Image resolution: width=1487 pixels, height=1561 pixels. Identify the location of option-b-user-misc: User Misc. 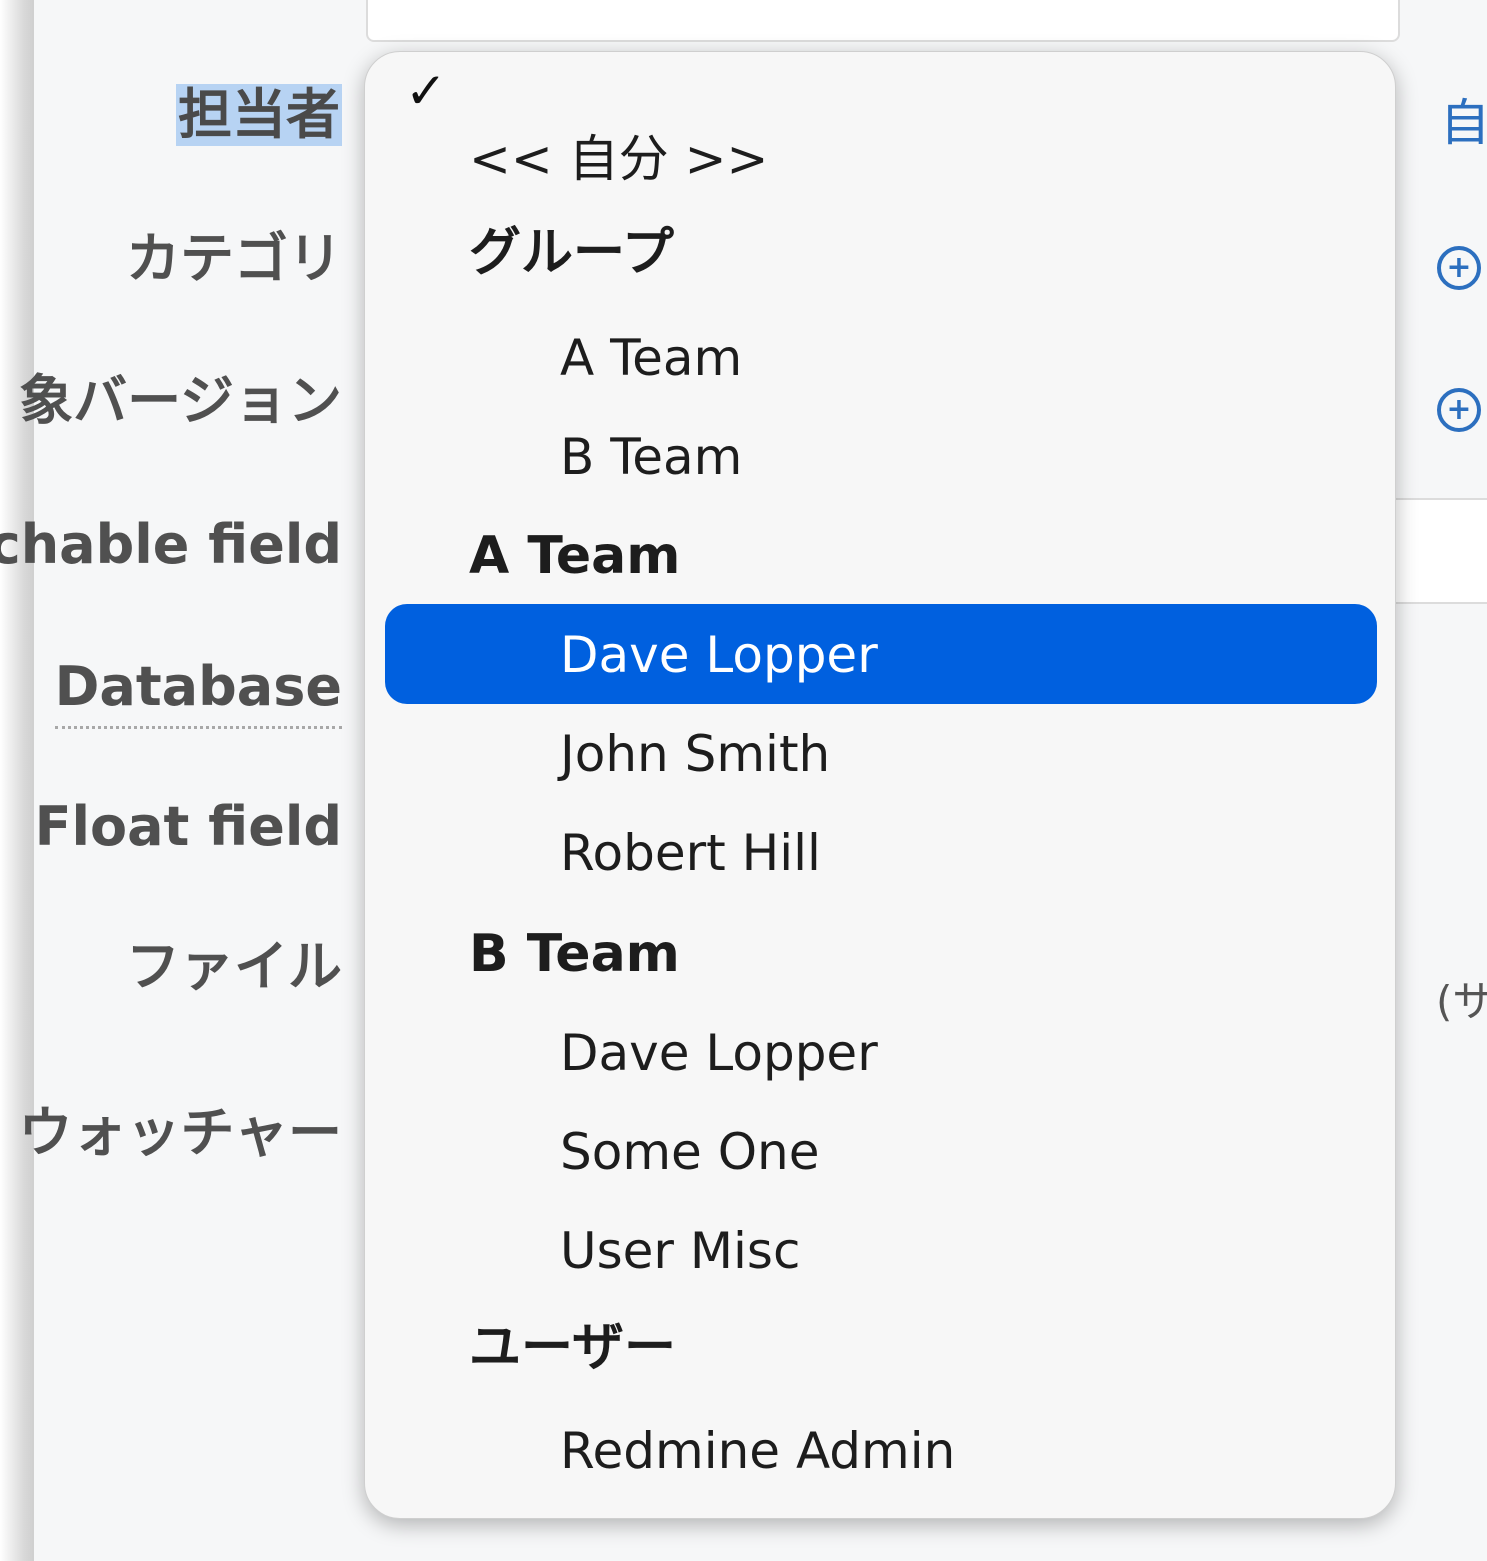
(680, 1251).